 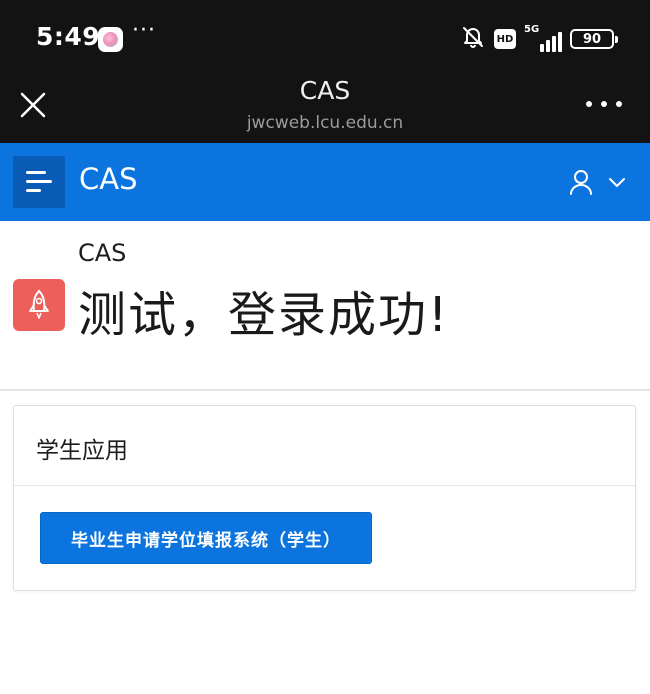 I want to click on battery-icon: 90, so click(x=594, y=39).